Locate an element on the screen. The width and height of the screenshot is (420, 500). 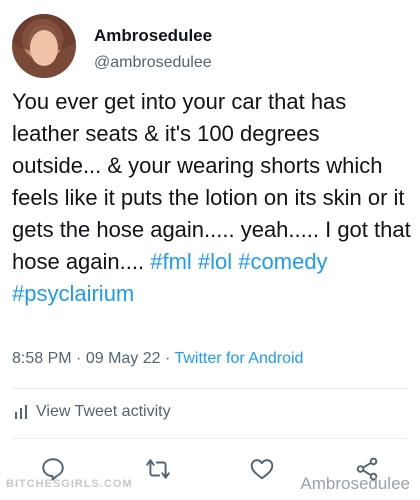
watermark-left: BITCHESGIRLS.COM is located at coordinates (69, 484).